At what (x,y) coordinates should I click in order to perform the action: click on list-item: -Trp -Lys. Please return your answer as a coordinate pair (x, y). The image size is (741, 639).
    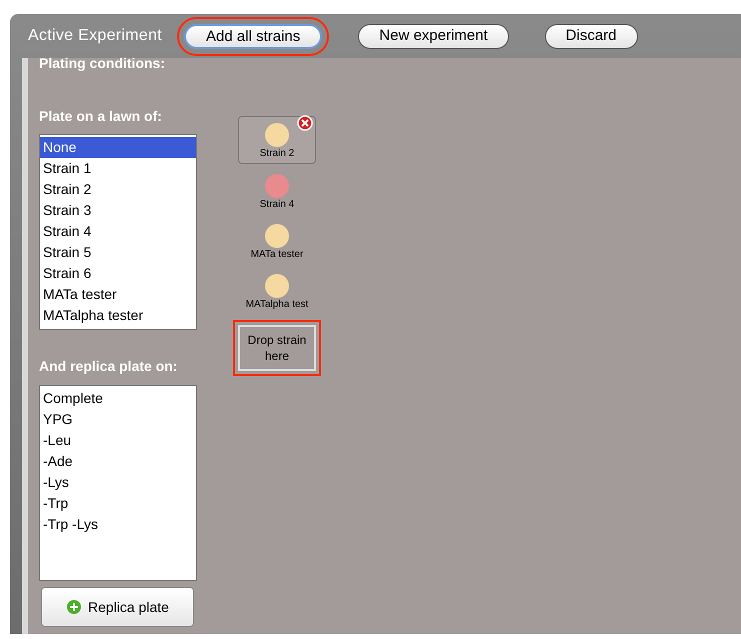
    Looking at the image, I should click on (118, 524).